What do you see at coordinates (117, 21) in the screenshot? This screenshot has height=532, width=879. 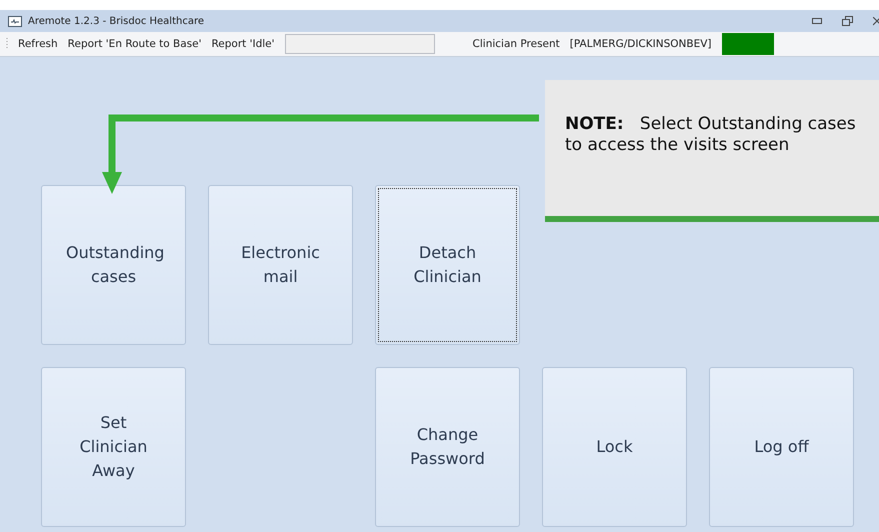 I see `window-title: Aremote 1.2.3 - Brisdoc Healthcare` at bounding box center [117, 21].